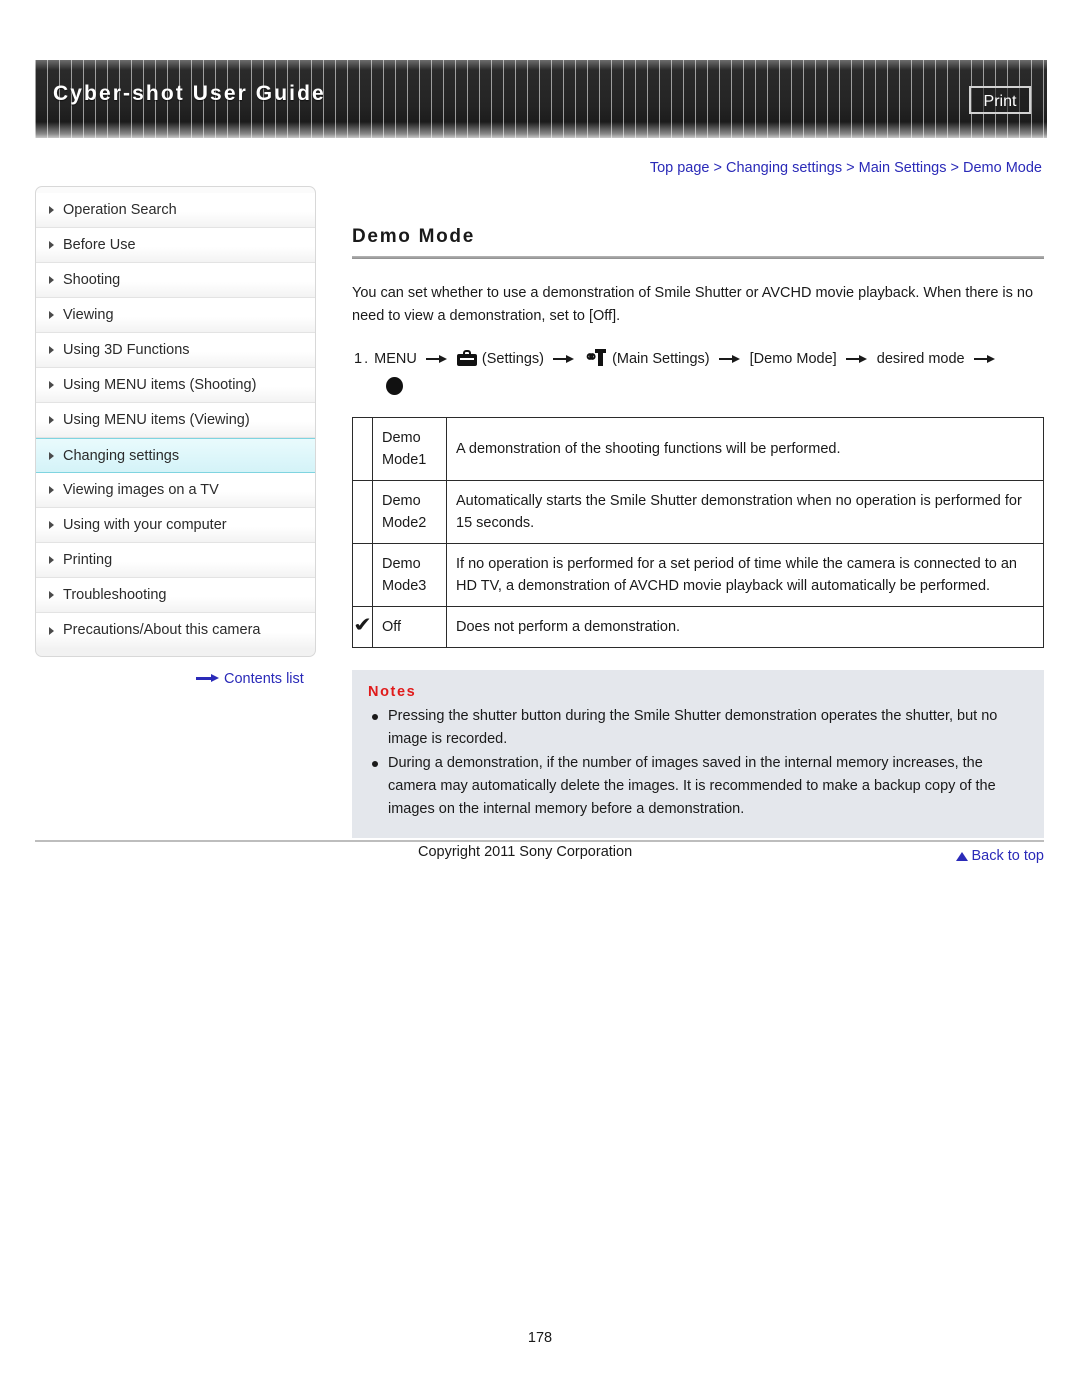 The image size is (1080, 1397). Describe the element at coordinates (175, 560) in the screenshot. I see `sidebar-item-printing: Printing` at that location.